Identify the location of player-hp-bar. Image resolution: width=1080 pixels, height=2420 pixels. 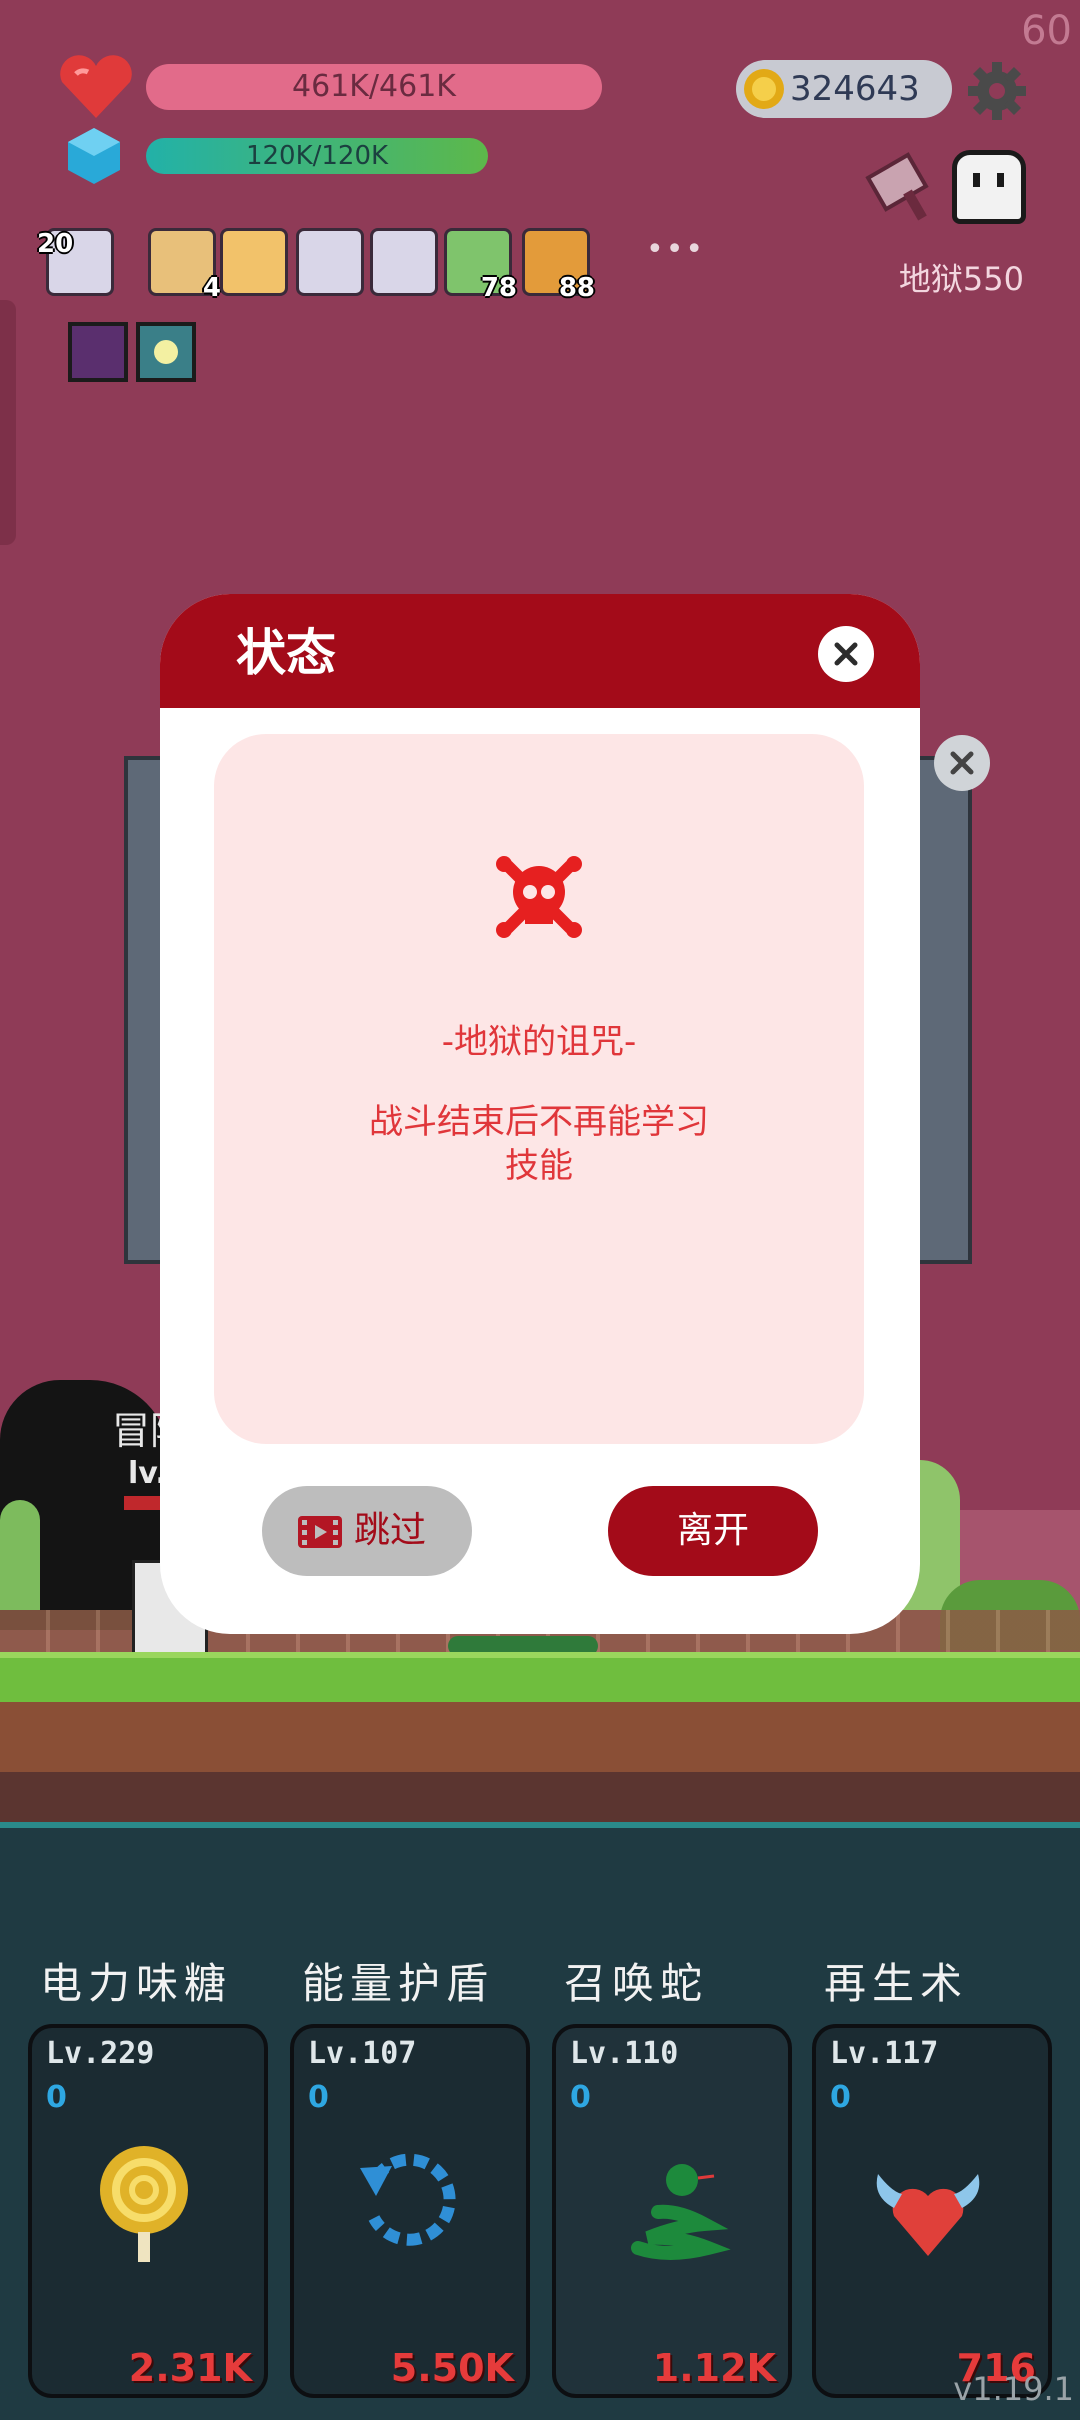
(144, 1503).